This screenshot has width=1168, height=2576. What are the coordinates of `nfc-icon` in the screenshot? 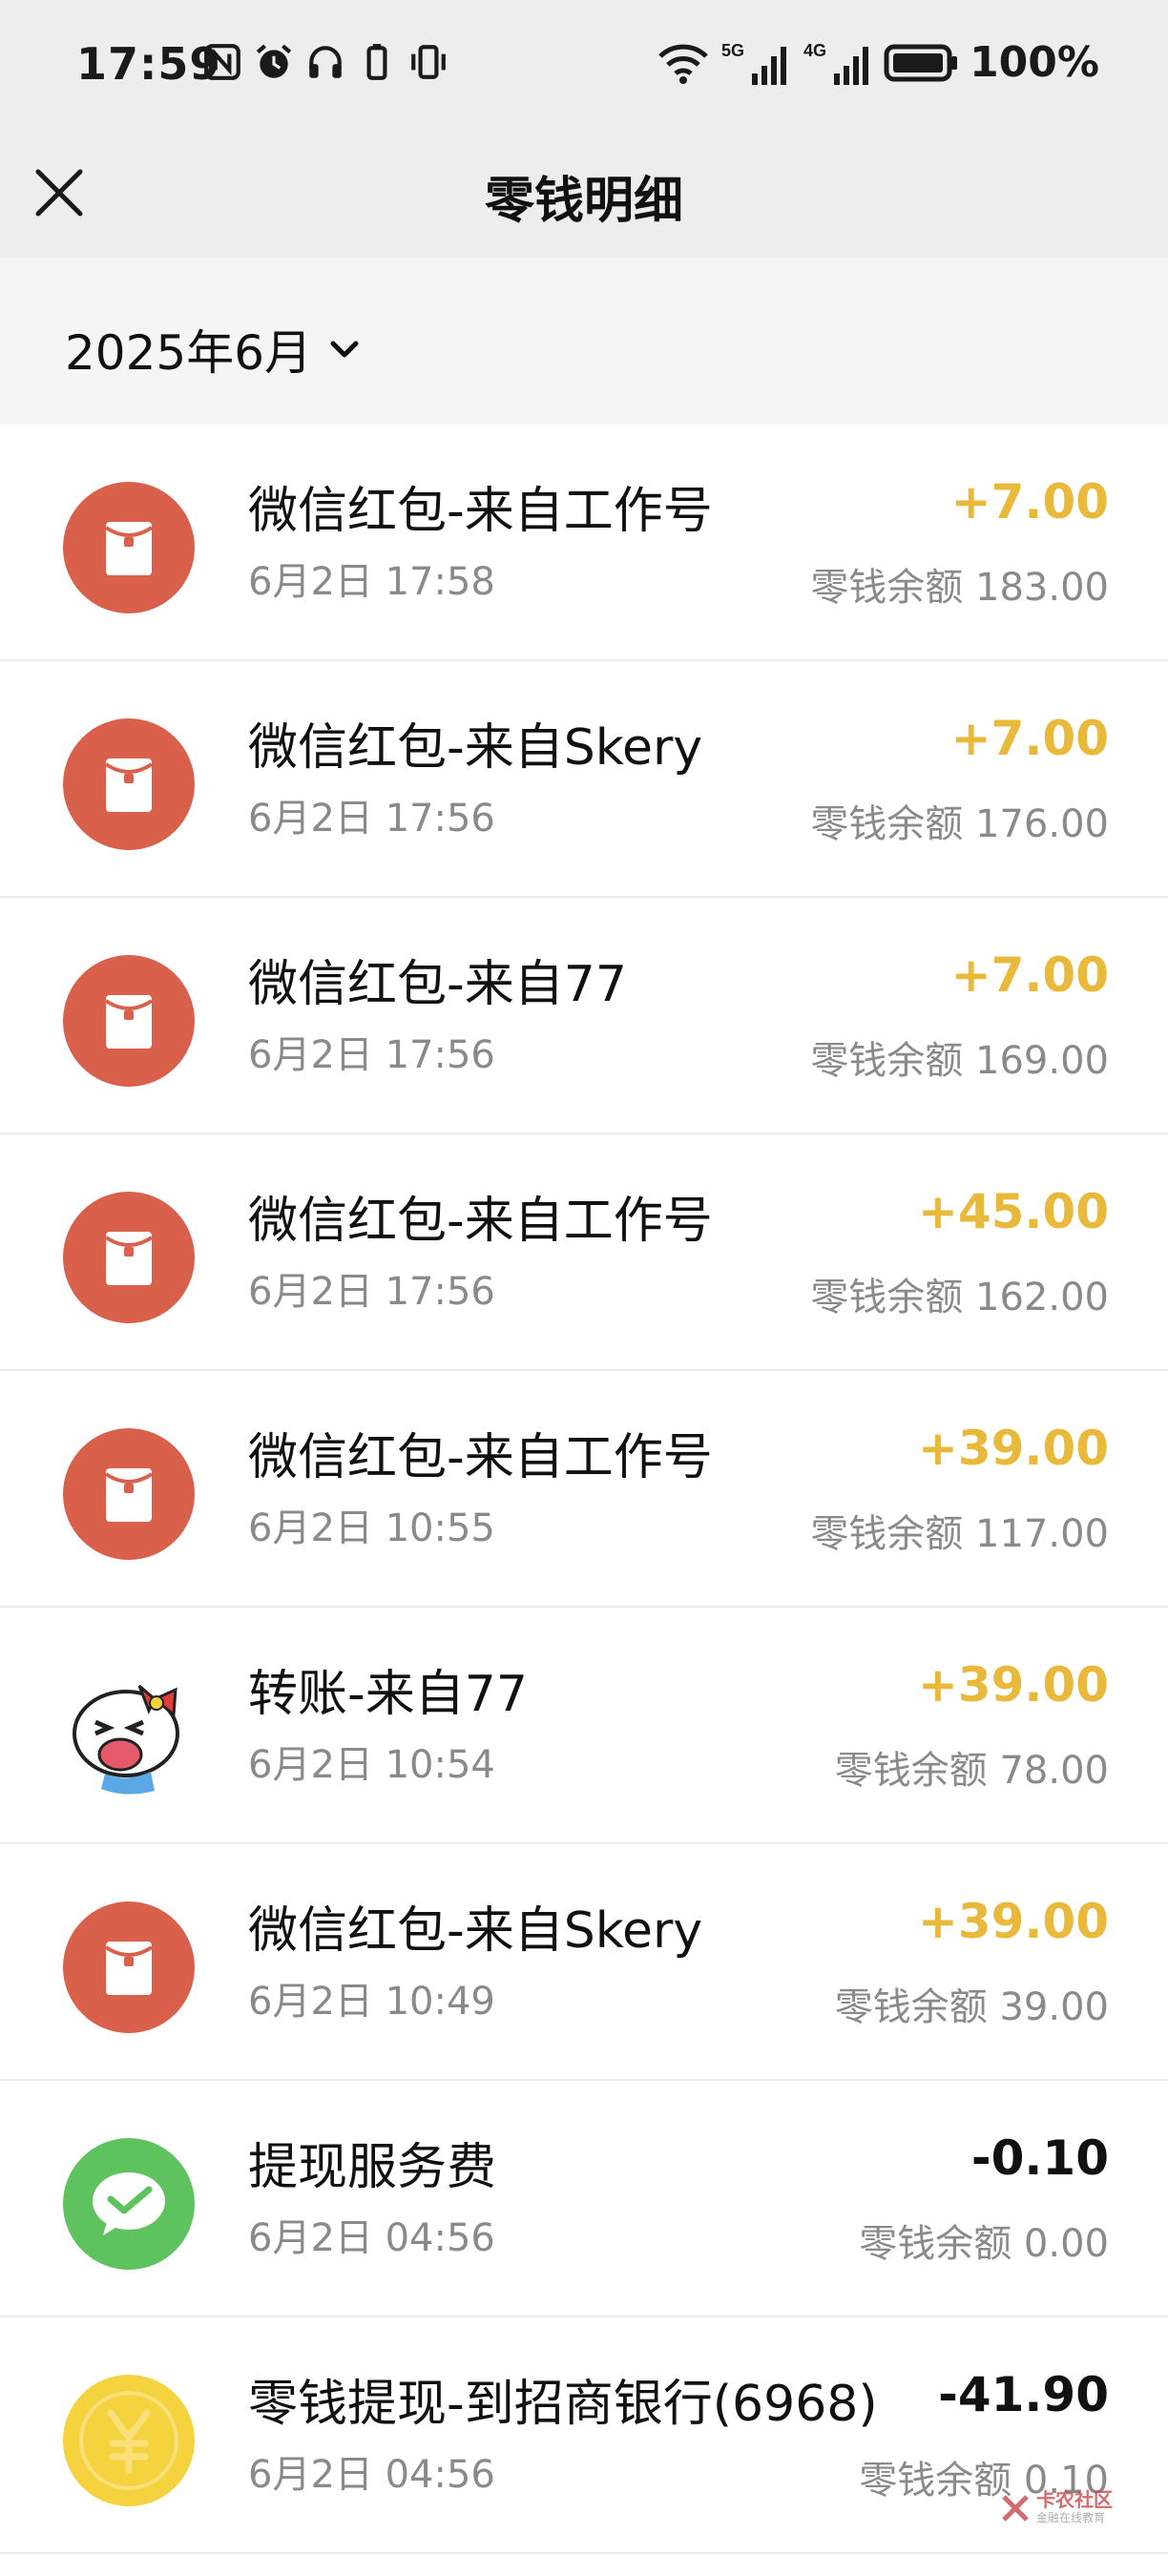 It's located at (222, 62).